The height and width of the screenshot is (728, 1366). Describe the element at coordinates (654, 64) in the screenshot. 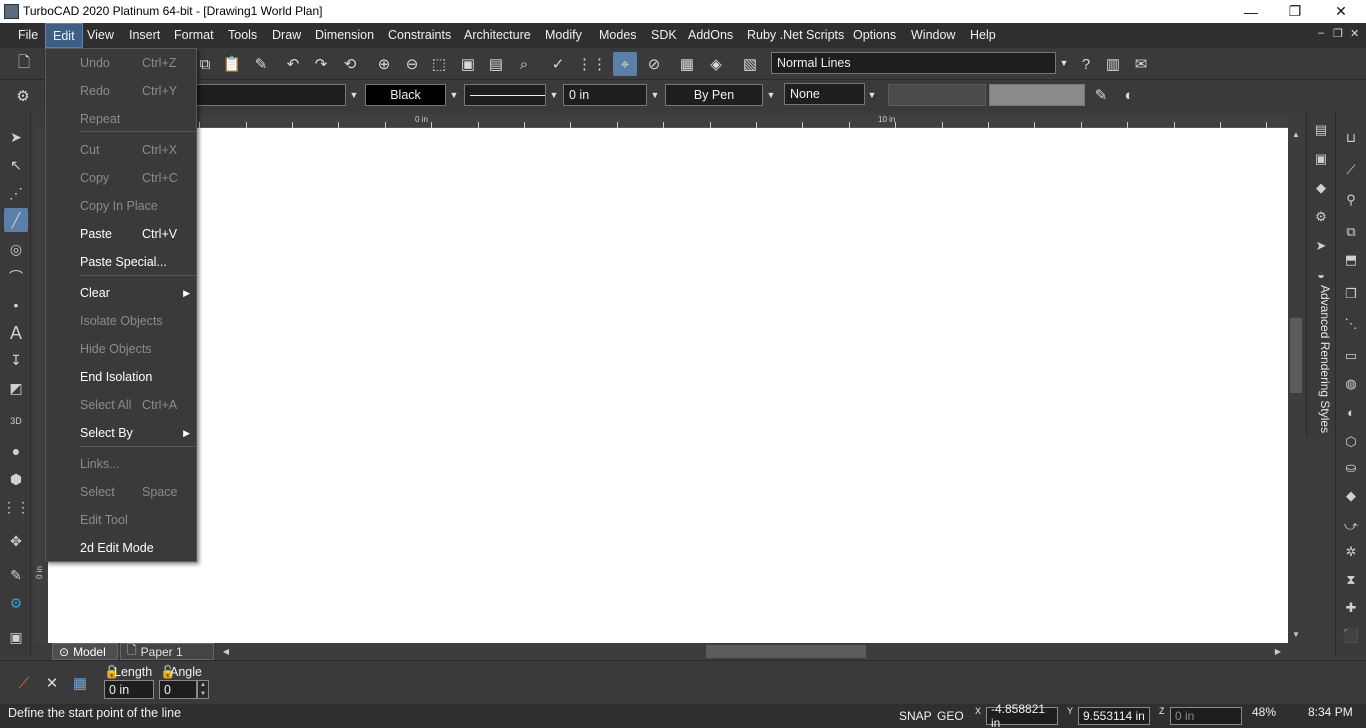

I see `magnet-icon: ⊘` at that location.